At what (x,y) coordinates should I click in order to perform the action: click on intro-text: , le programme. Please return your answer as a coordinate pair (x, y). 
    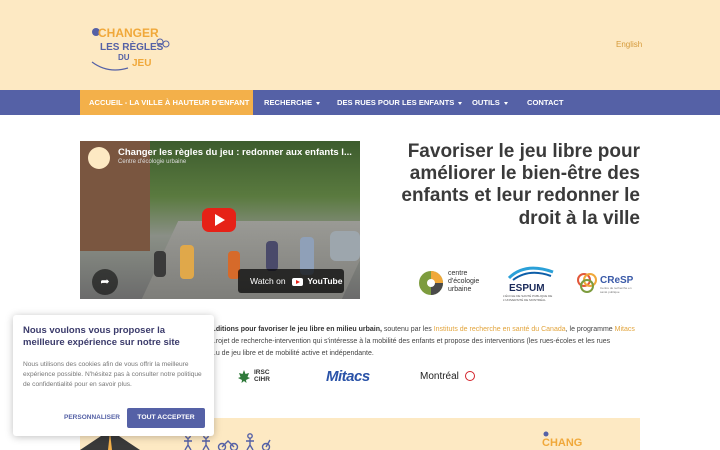
    Looking at the image, I should click on (590, 329).